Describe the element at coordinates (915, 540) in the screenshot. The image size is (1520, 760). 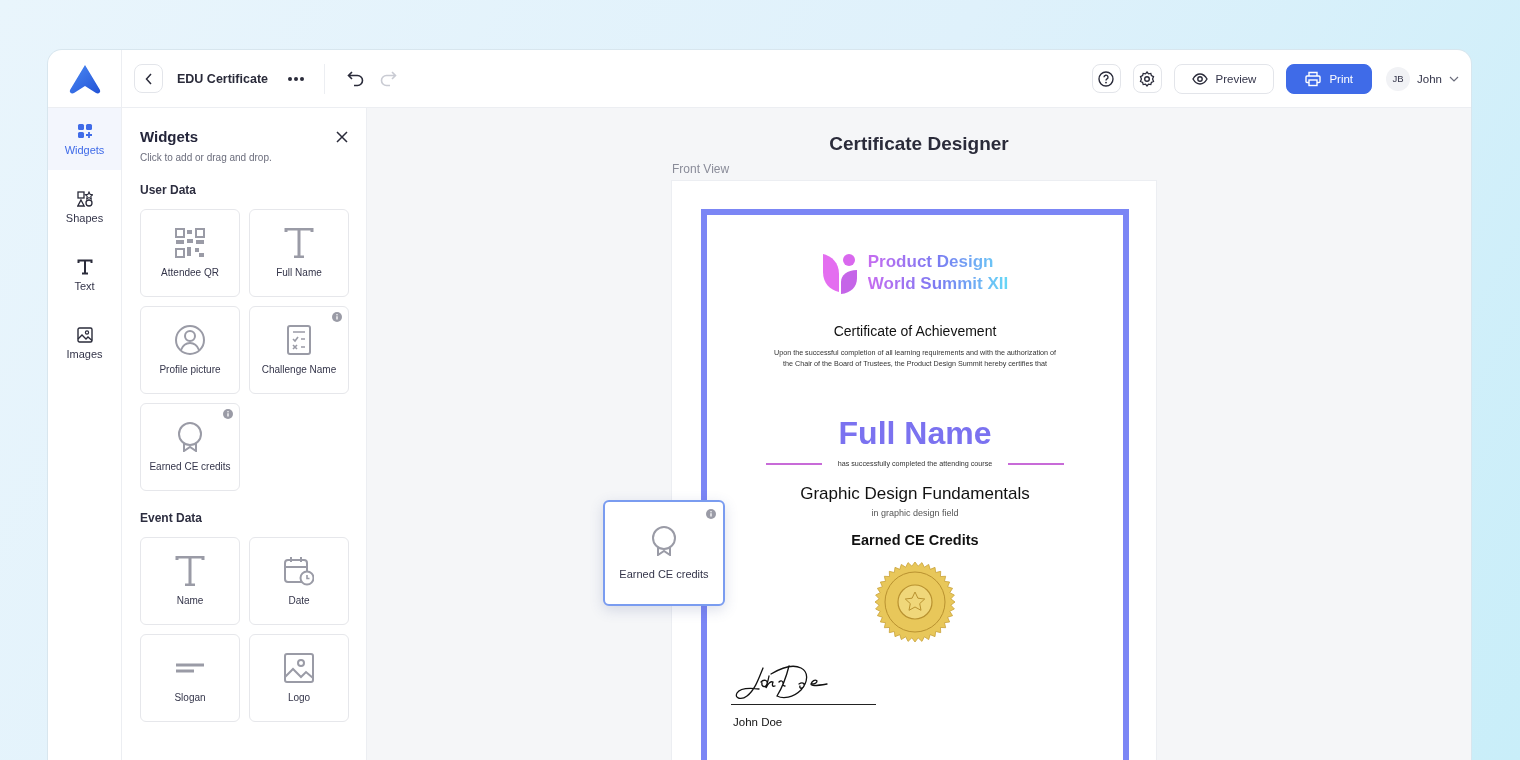
I see `credits-heading: Earned CE Credits` at that location.